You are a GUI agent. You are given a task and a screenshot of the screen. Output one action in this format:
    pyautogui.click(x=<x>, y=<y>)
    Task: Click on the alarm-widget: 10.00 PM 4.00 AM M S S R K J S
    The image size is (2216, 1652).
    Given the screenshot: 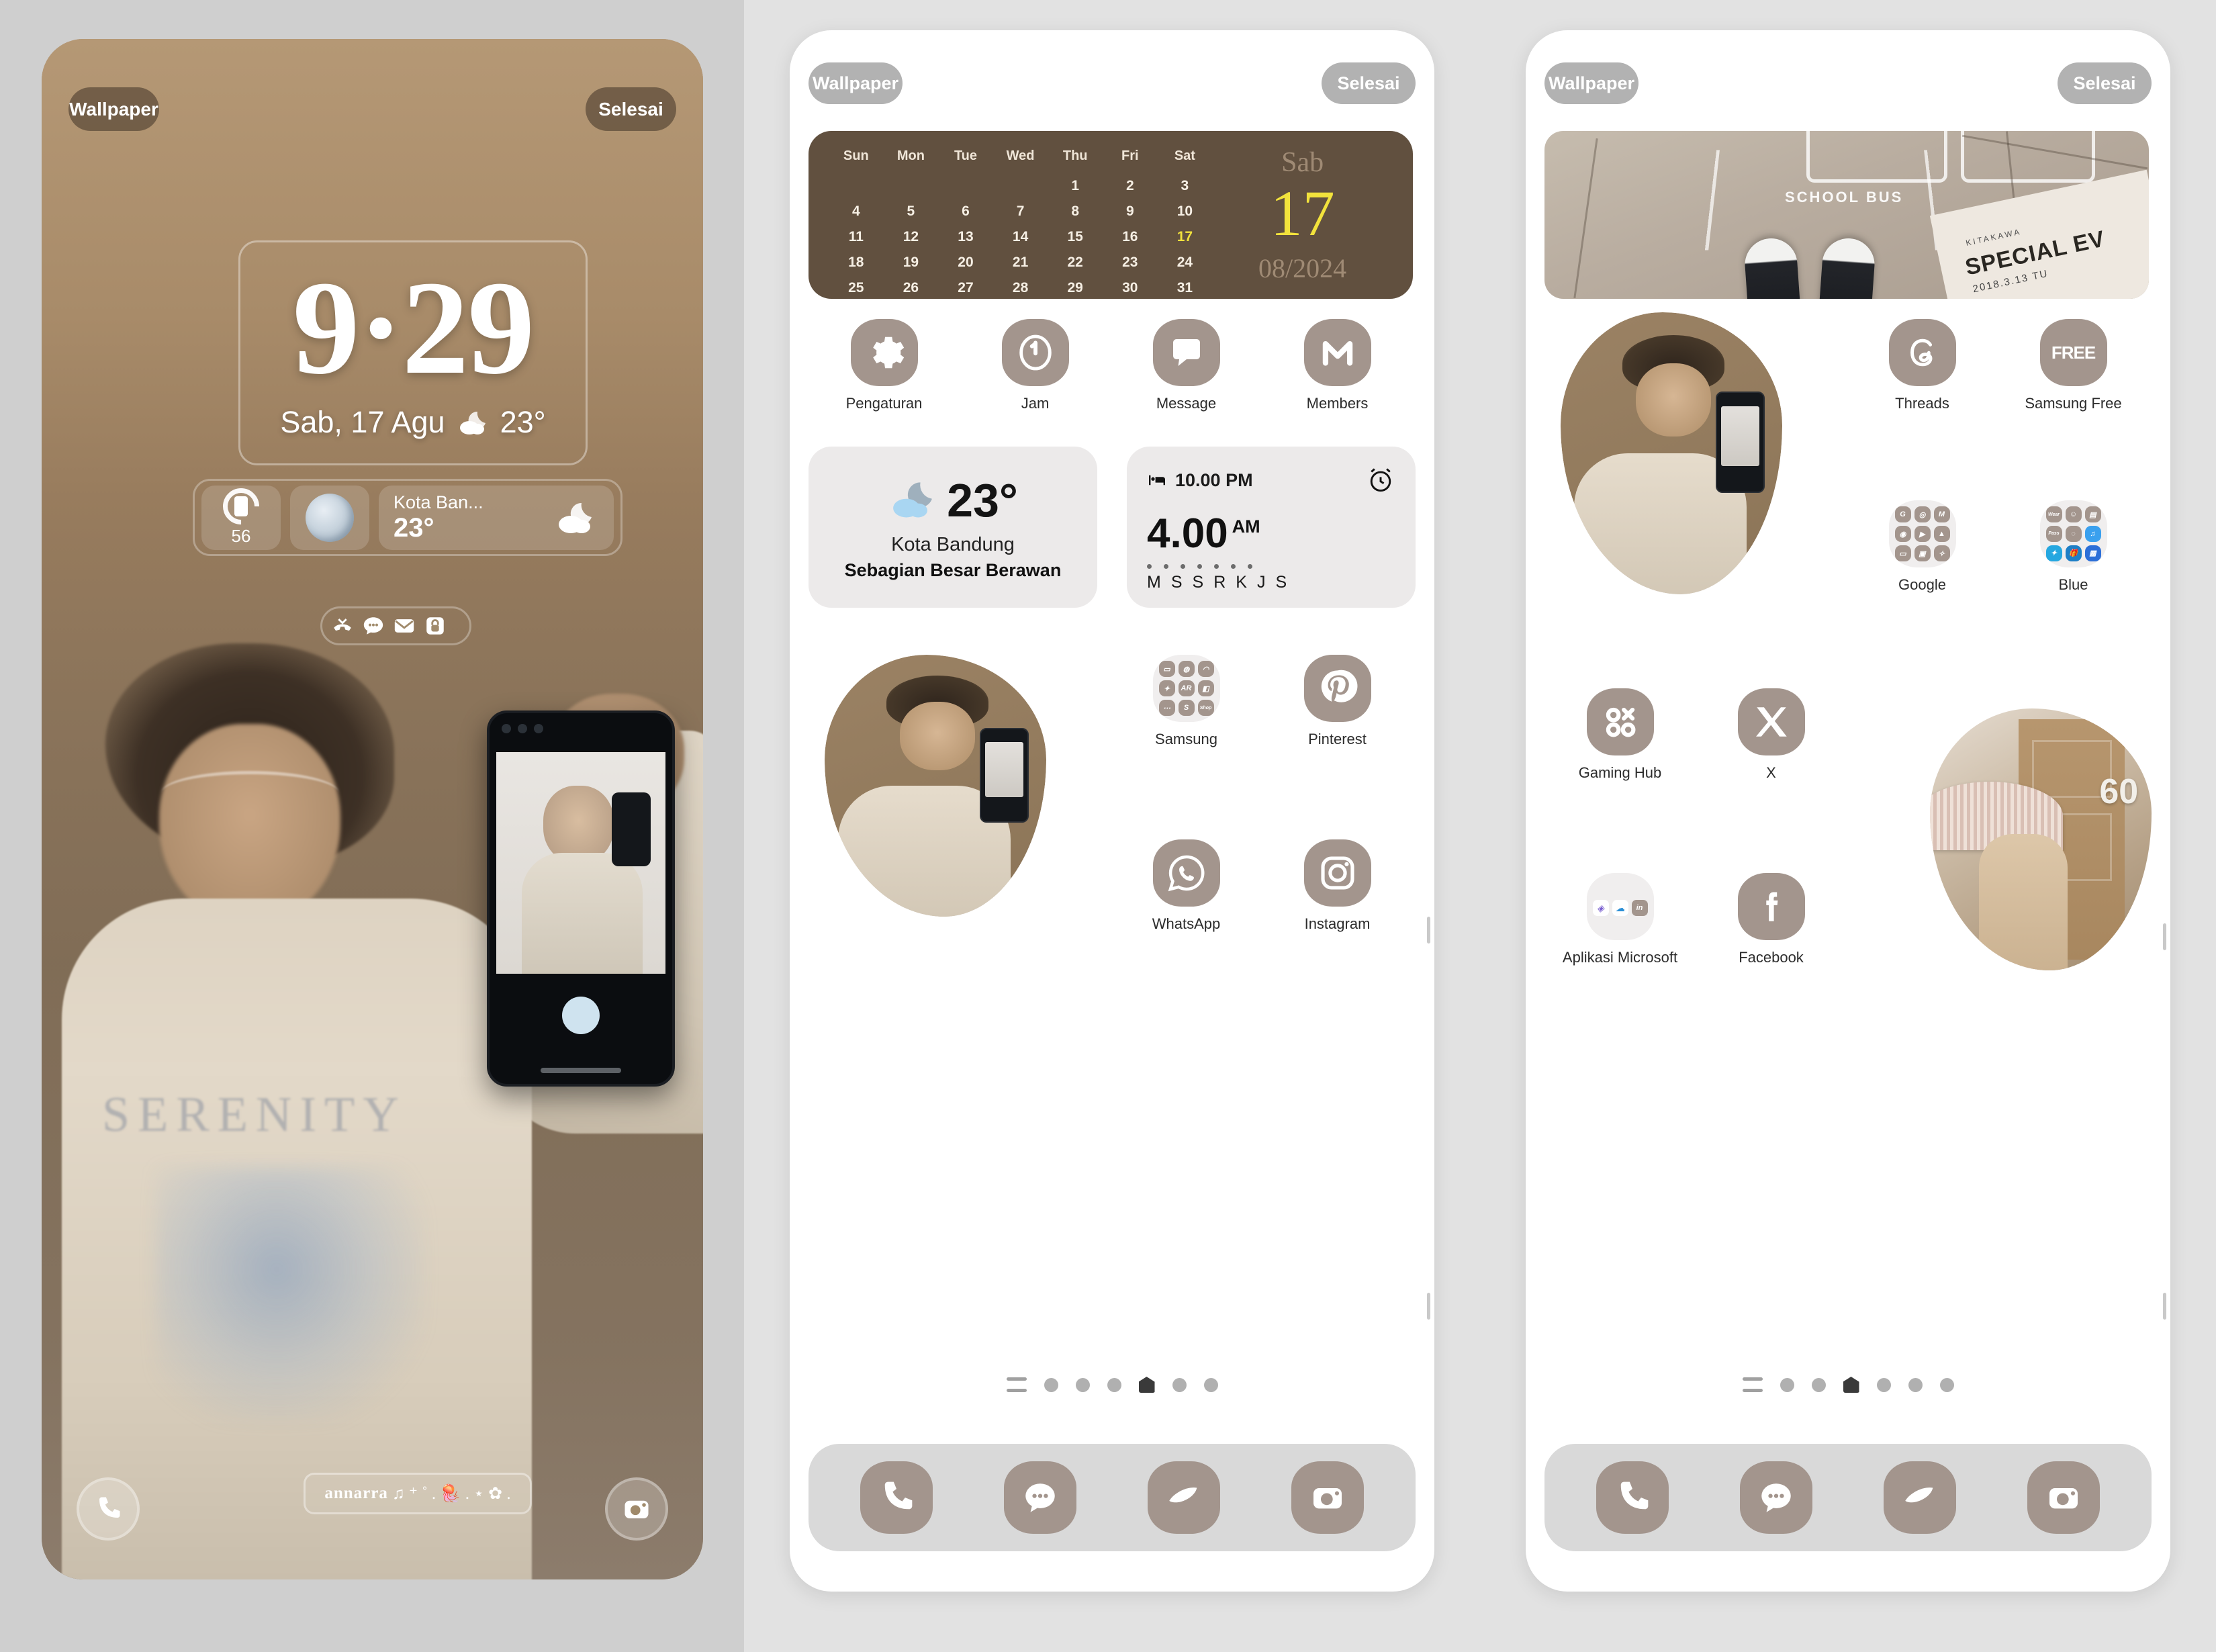 What is the action you would take?
    pyautogui.click(x=1271, y=527)
    